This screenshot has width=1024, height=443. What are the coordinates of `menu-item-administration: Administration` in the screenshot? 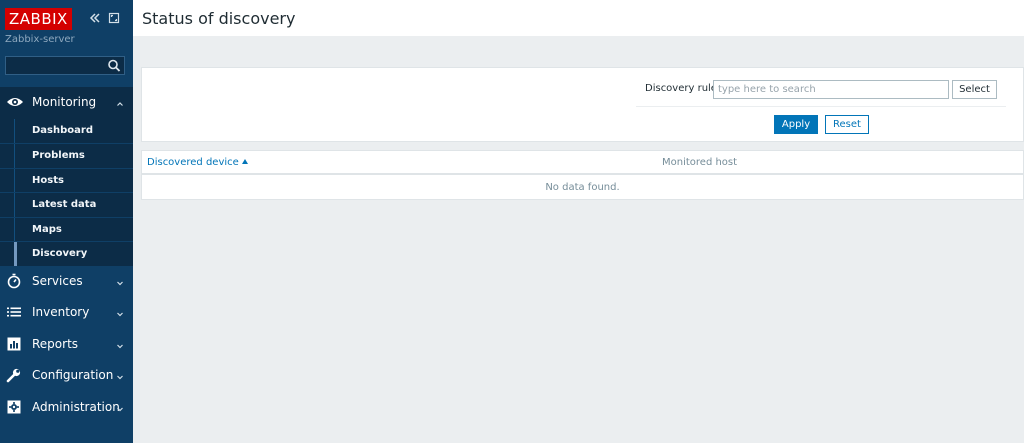 It's located at (66, 408).